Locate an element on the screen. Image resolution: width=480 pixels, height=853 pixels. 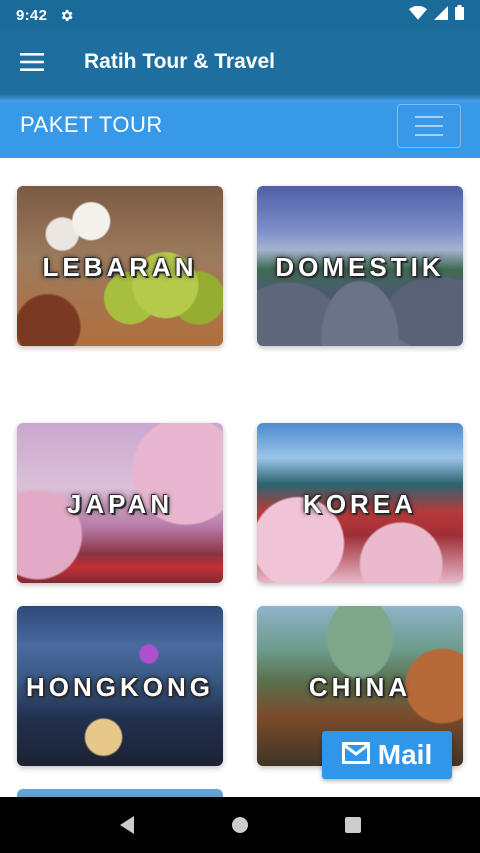
gear-icon is located at coordinates (66, 15).